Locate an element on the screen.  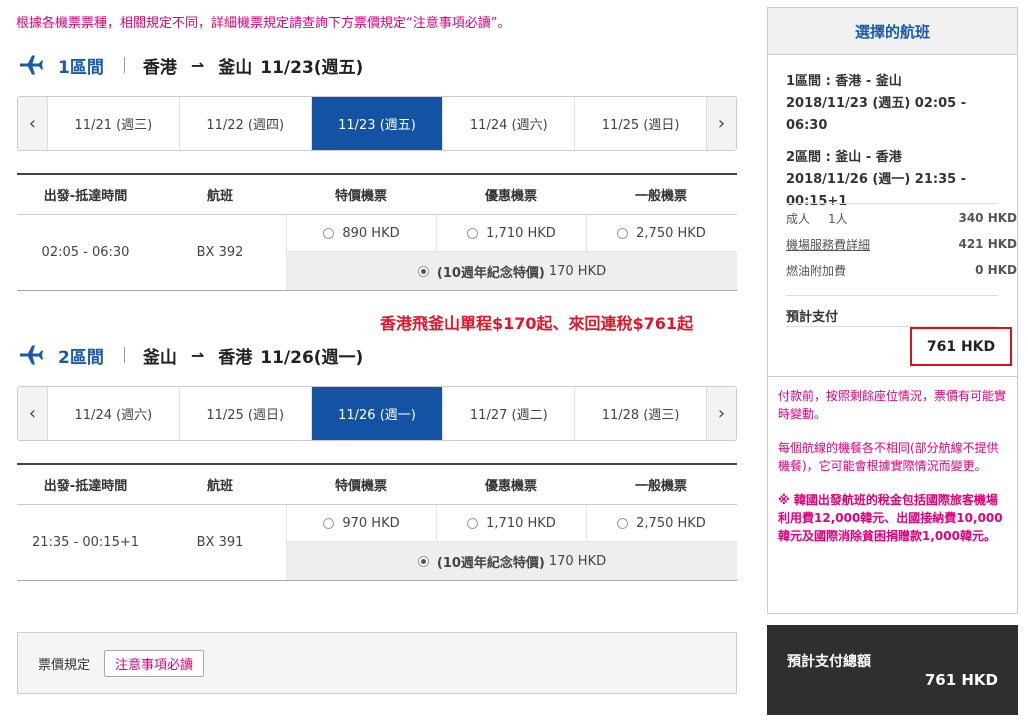
segment-route: 香港 ⇀ 釜山 11/23(週五) is located at coordinates (253, 65).